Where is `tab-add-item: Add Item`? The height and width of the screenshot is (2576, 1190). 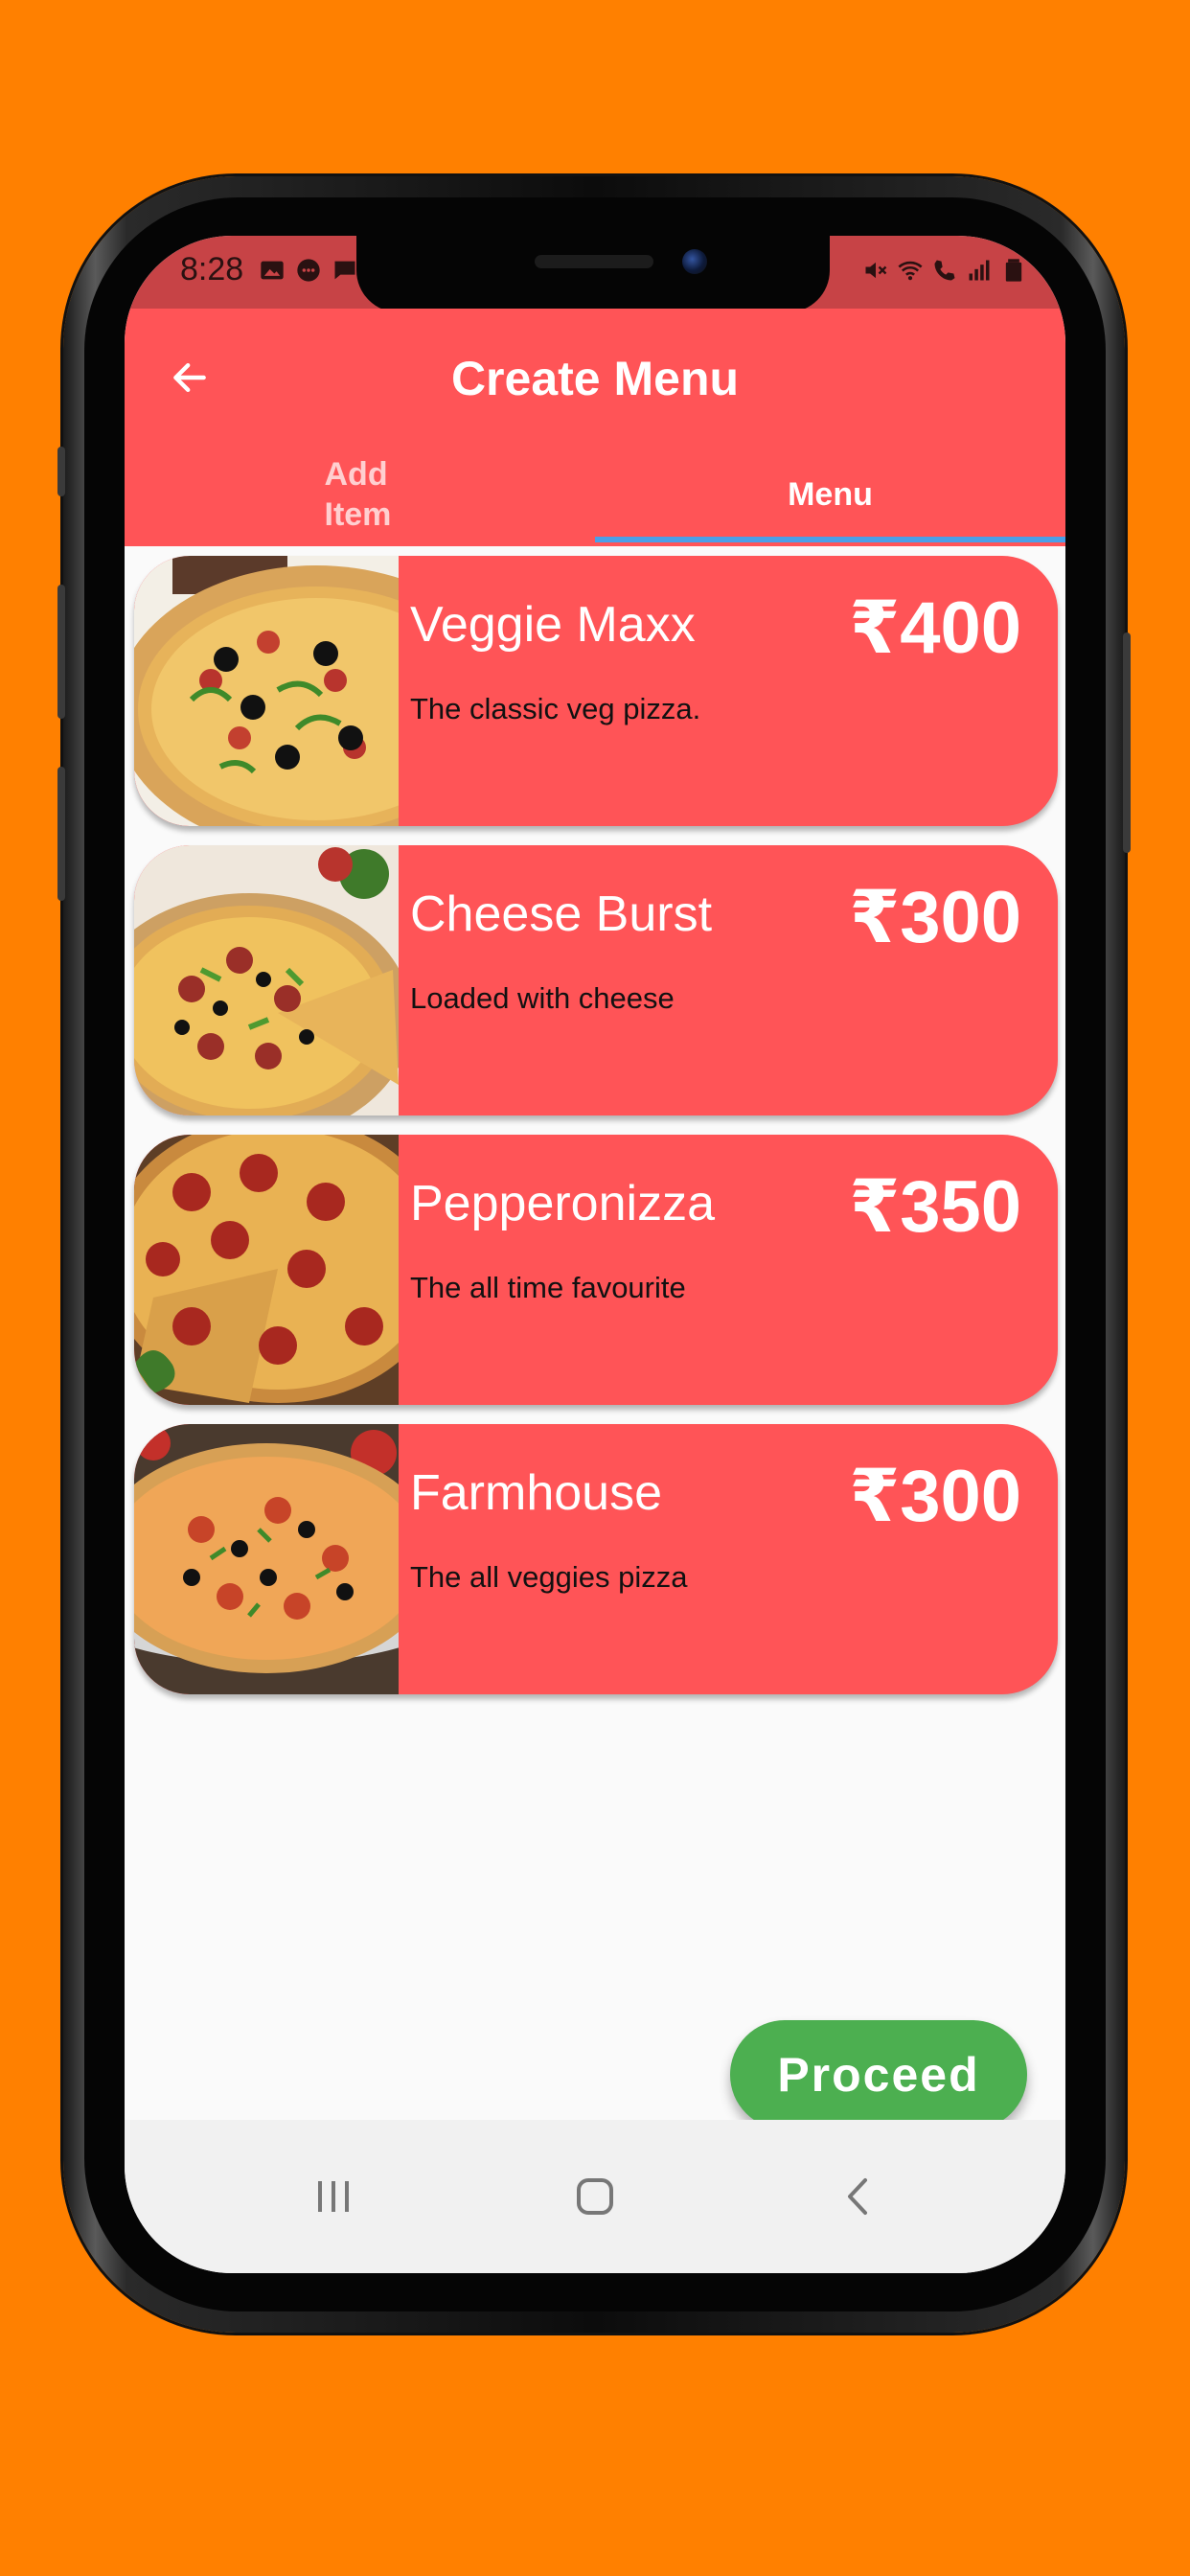 tab-add-item: Add Item is located at coordinates (360, 494).